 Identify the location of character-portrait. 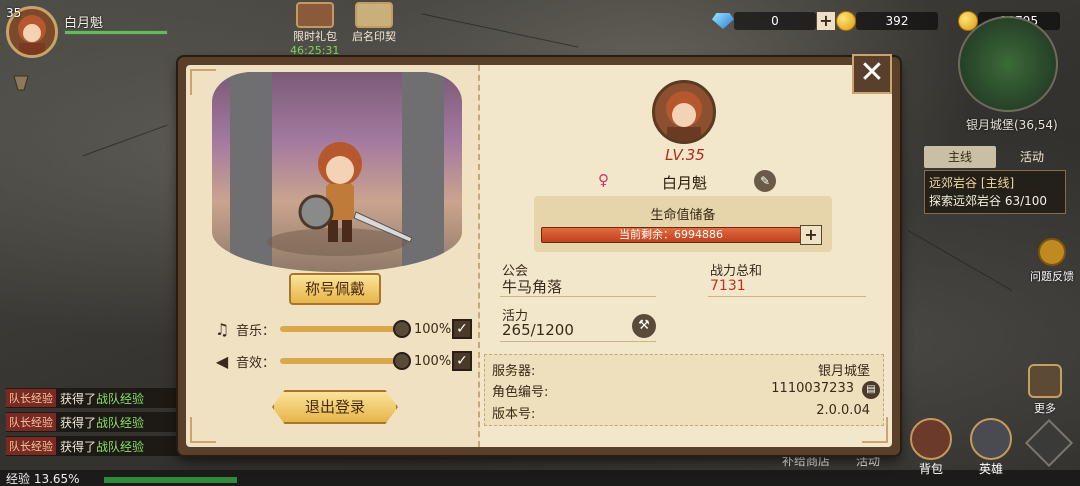
(337, 172).